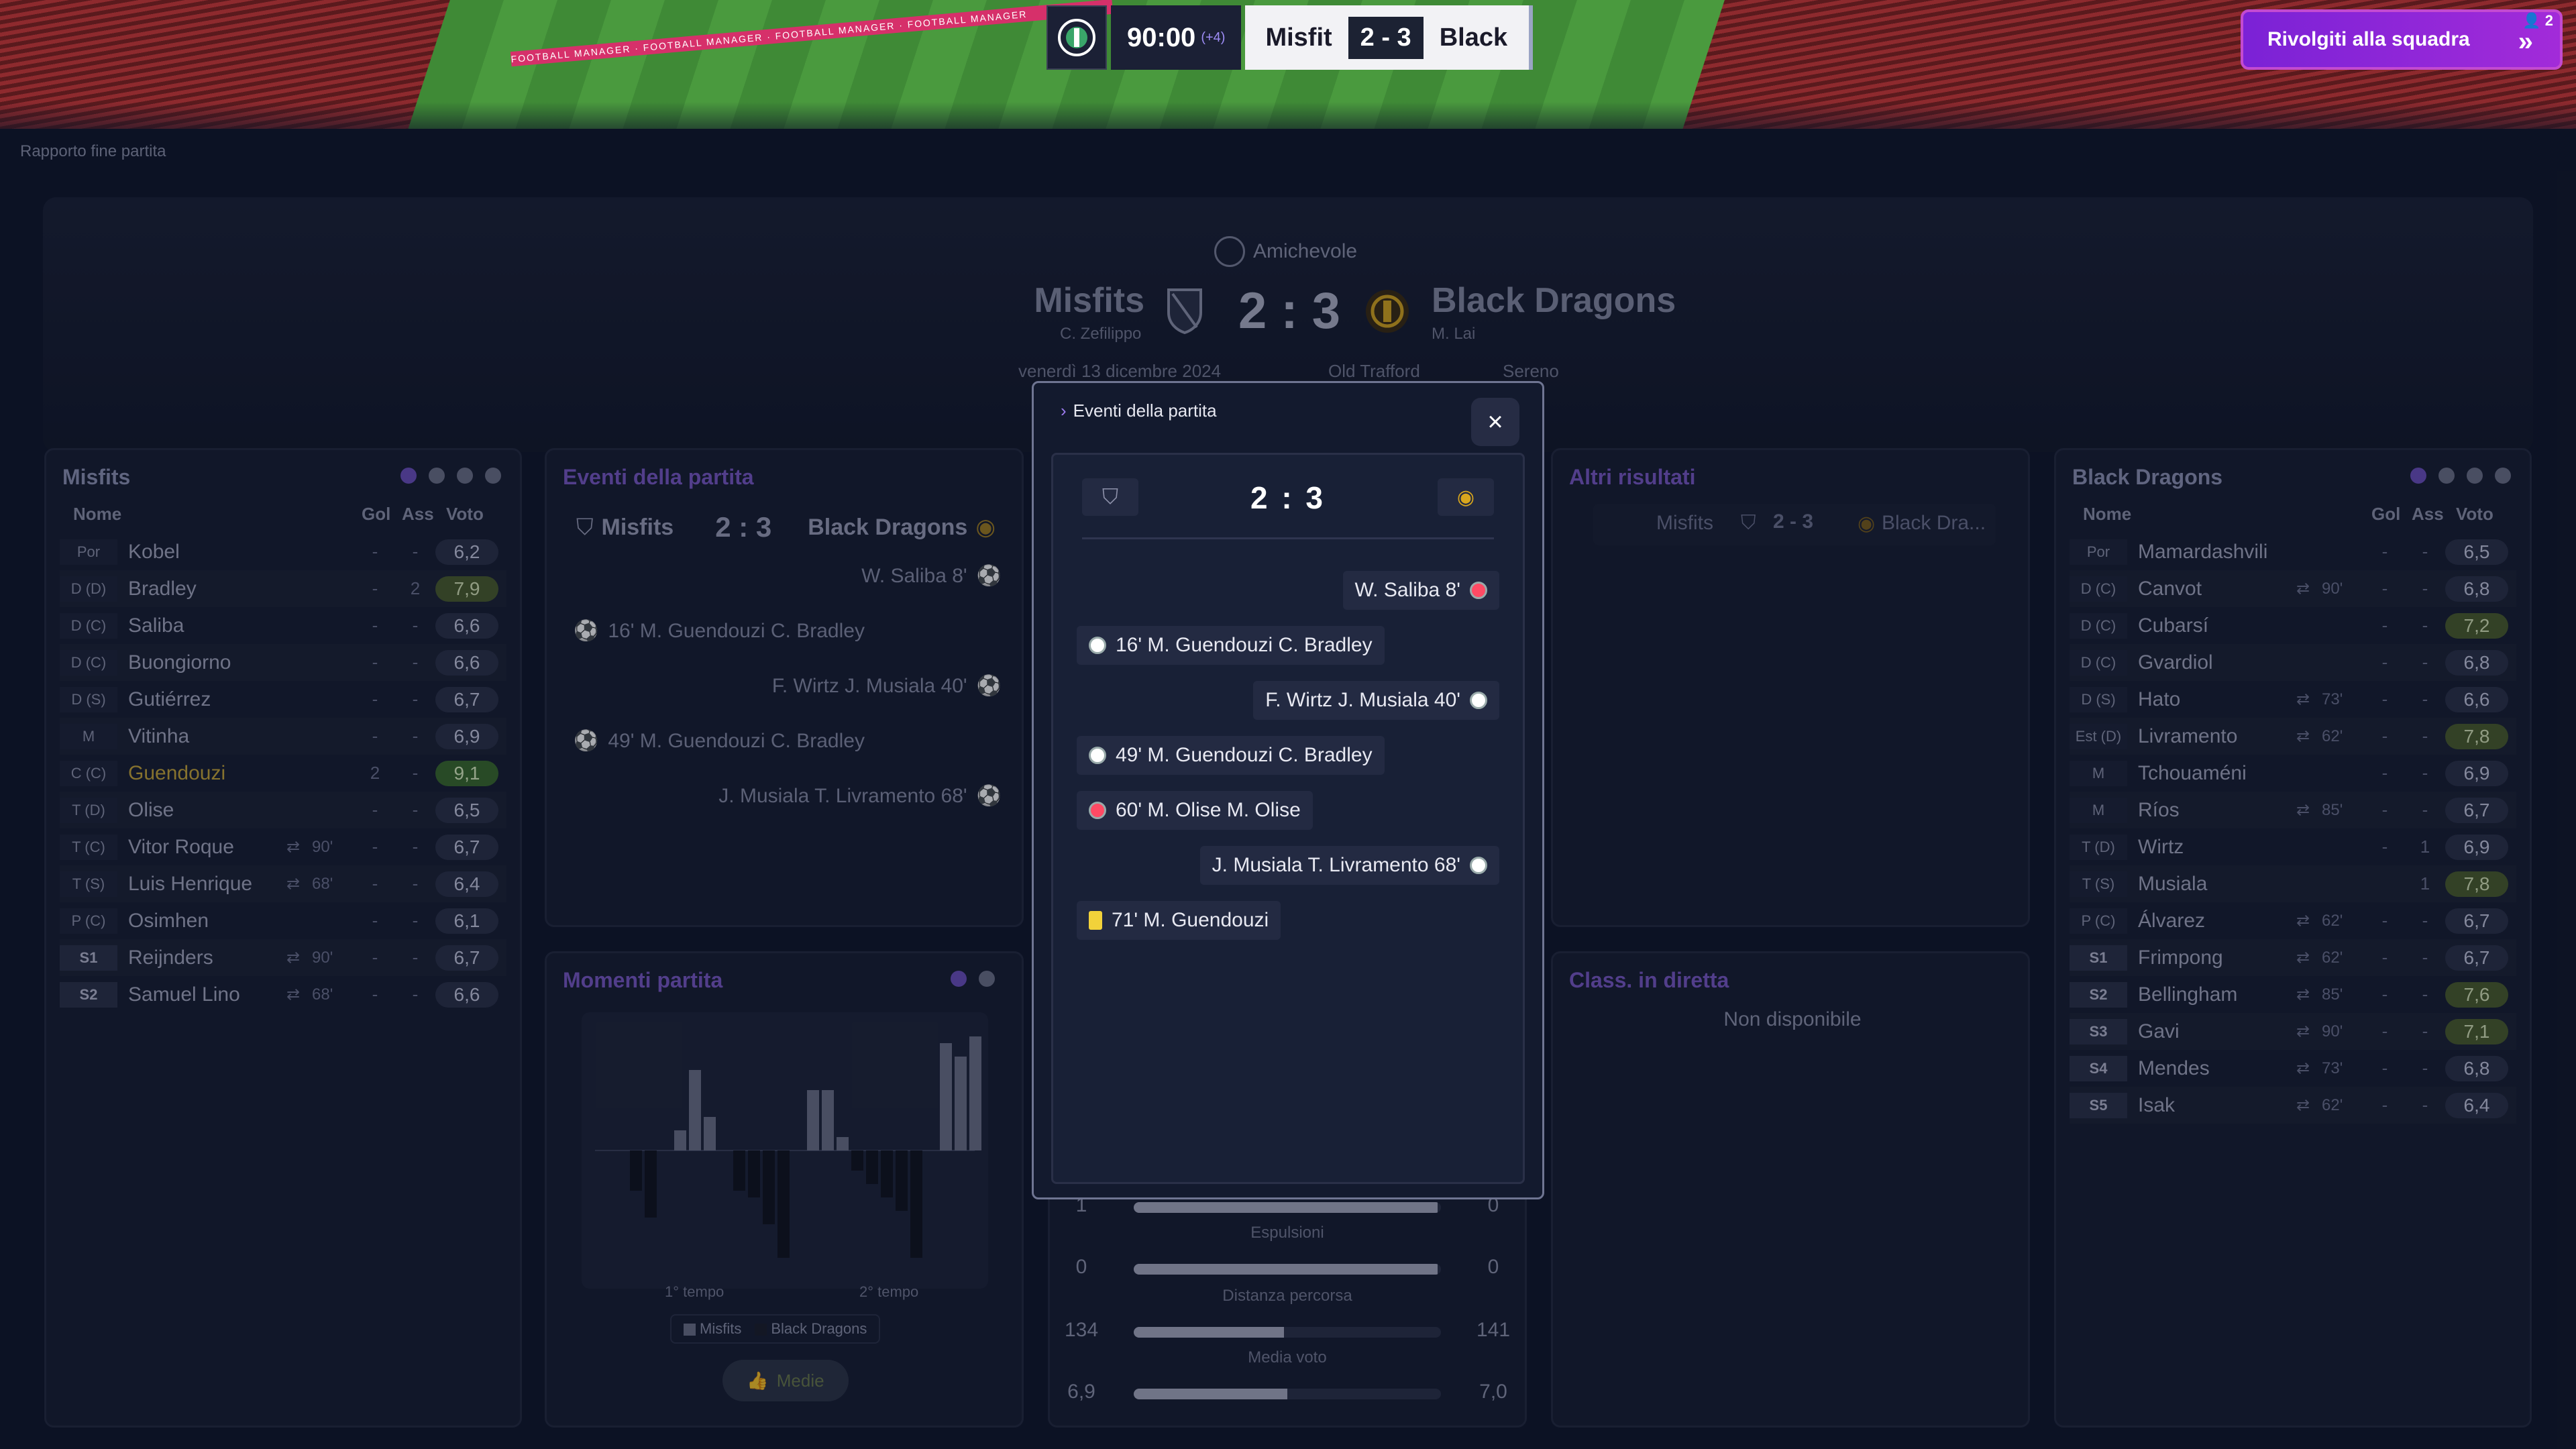  What do you see at coordinates (283, 846) in the screenshot?
I see `player-row: T (C) Vitor Roque ⇄ 90' - -6,7` at bounding box center [283, 846].